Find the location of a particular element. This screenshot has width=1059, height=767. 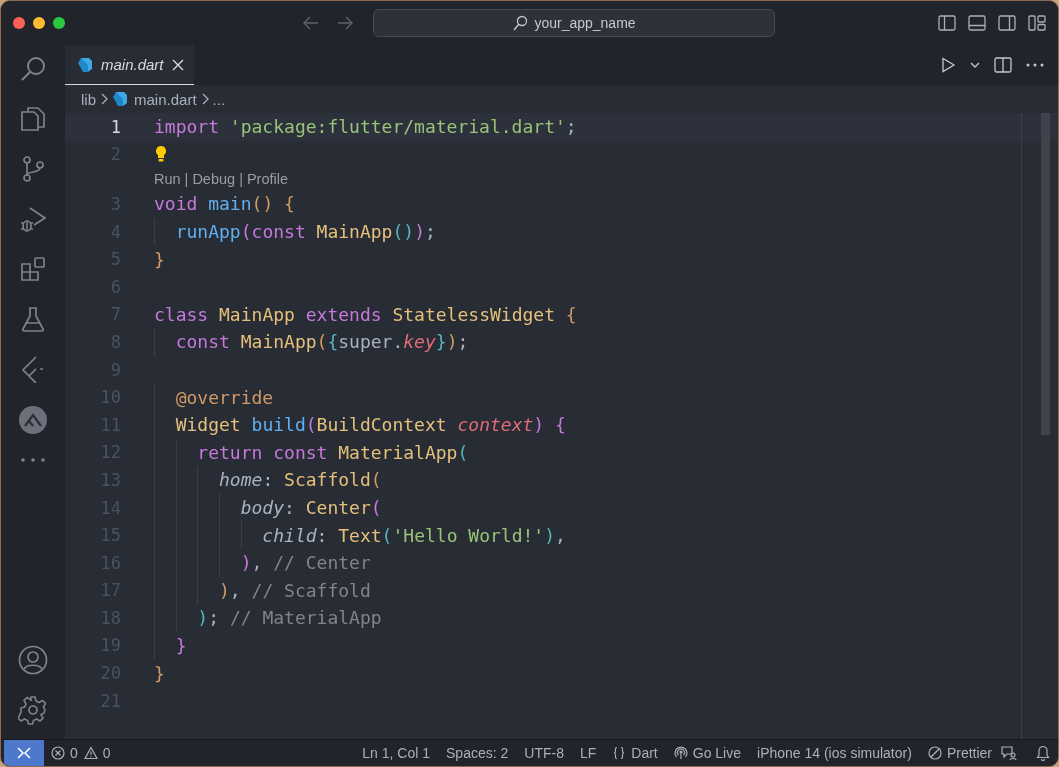

warning-icon is located at coordinates (90, 753).